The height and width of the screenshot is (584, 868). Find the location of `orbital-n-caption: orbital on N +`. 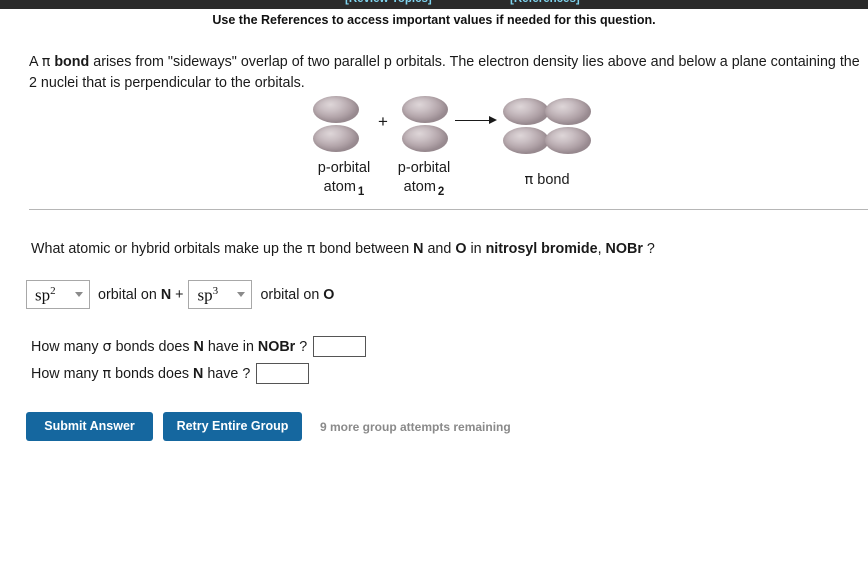

orbital-n-caption: orbital on N + is located at coordinates (141, 294).